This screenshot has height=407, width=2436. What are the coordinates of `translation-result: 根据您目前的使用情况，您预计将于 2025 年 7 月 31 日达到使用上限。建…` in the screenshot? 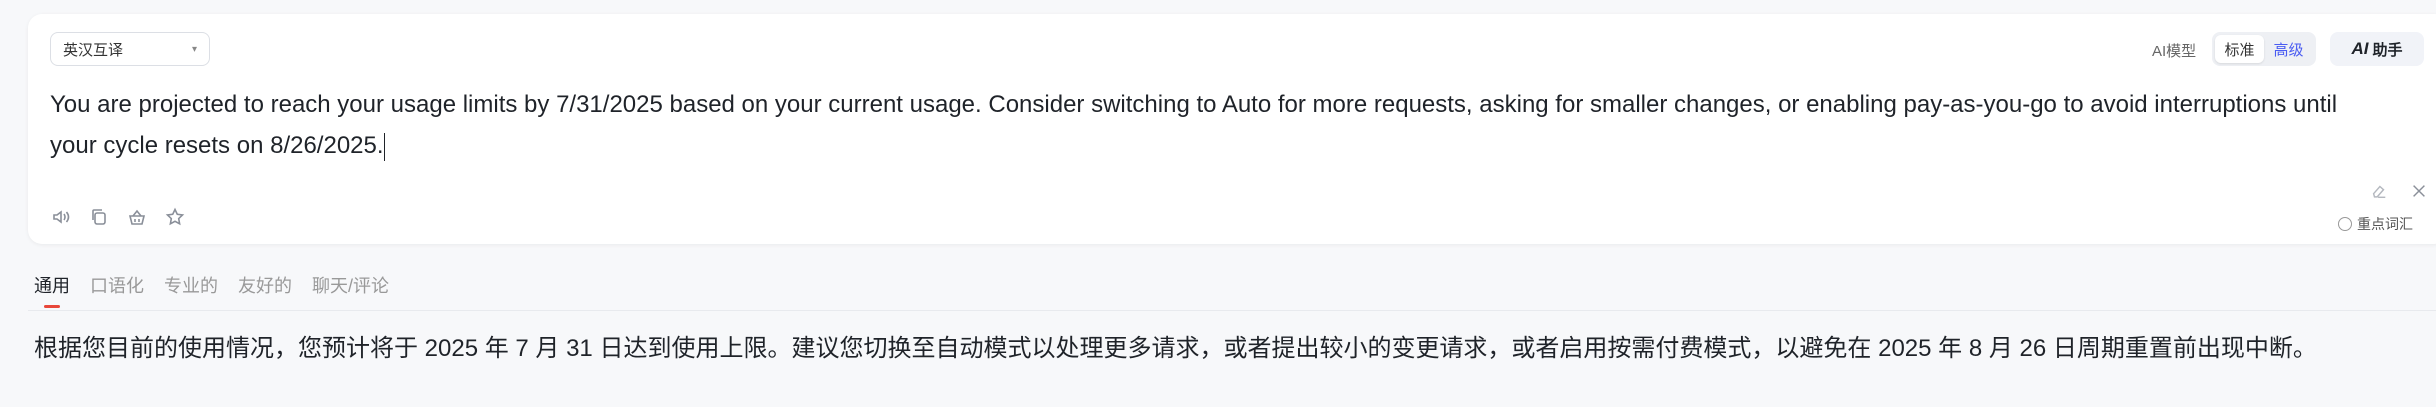 It's located at (1175, 348).